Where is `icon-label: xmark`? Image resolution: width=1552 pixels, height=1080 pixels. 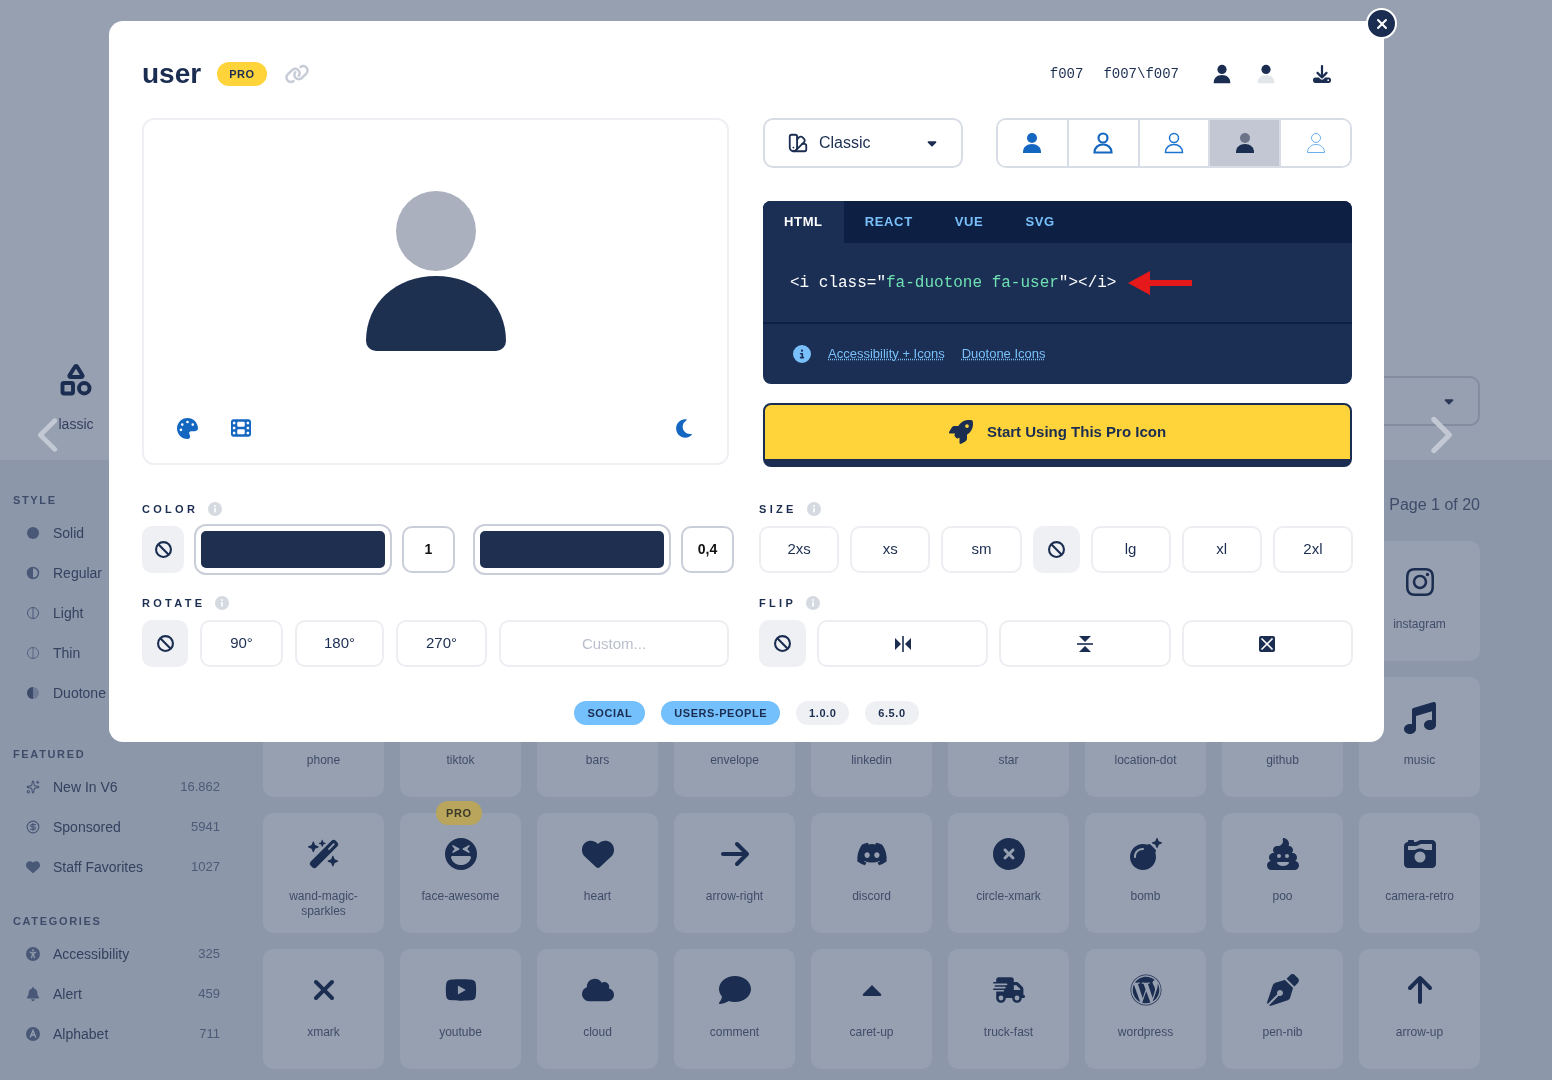 icon-label: xmark is located at coordinates (323, 1032).